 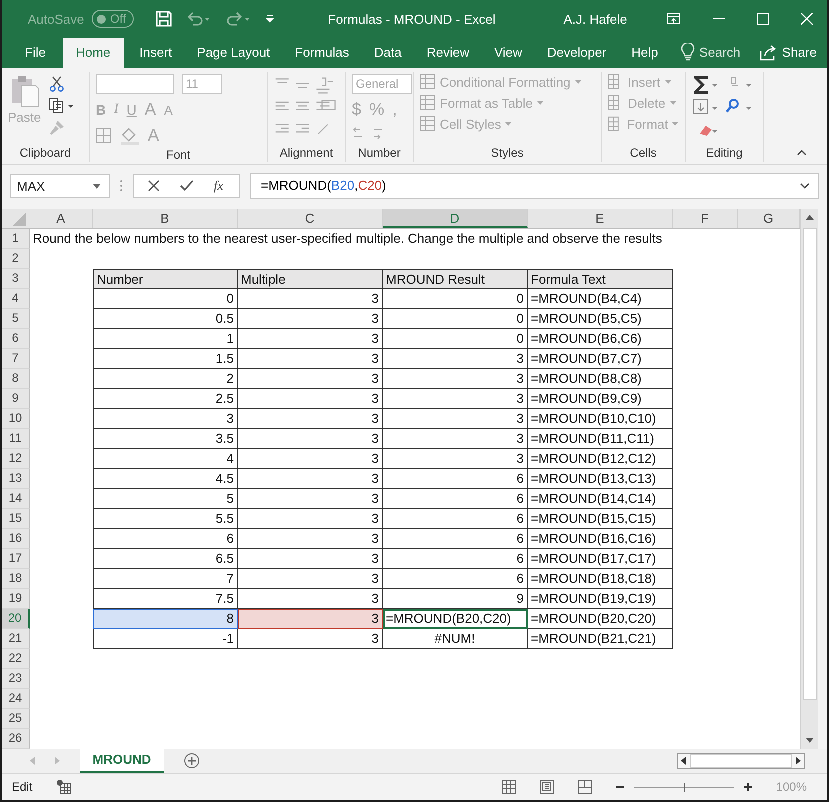 What do you see at coordinates (683, 761) in the screenshot?
I see `scroll-left-icon` at bounding box center [683, 761].